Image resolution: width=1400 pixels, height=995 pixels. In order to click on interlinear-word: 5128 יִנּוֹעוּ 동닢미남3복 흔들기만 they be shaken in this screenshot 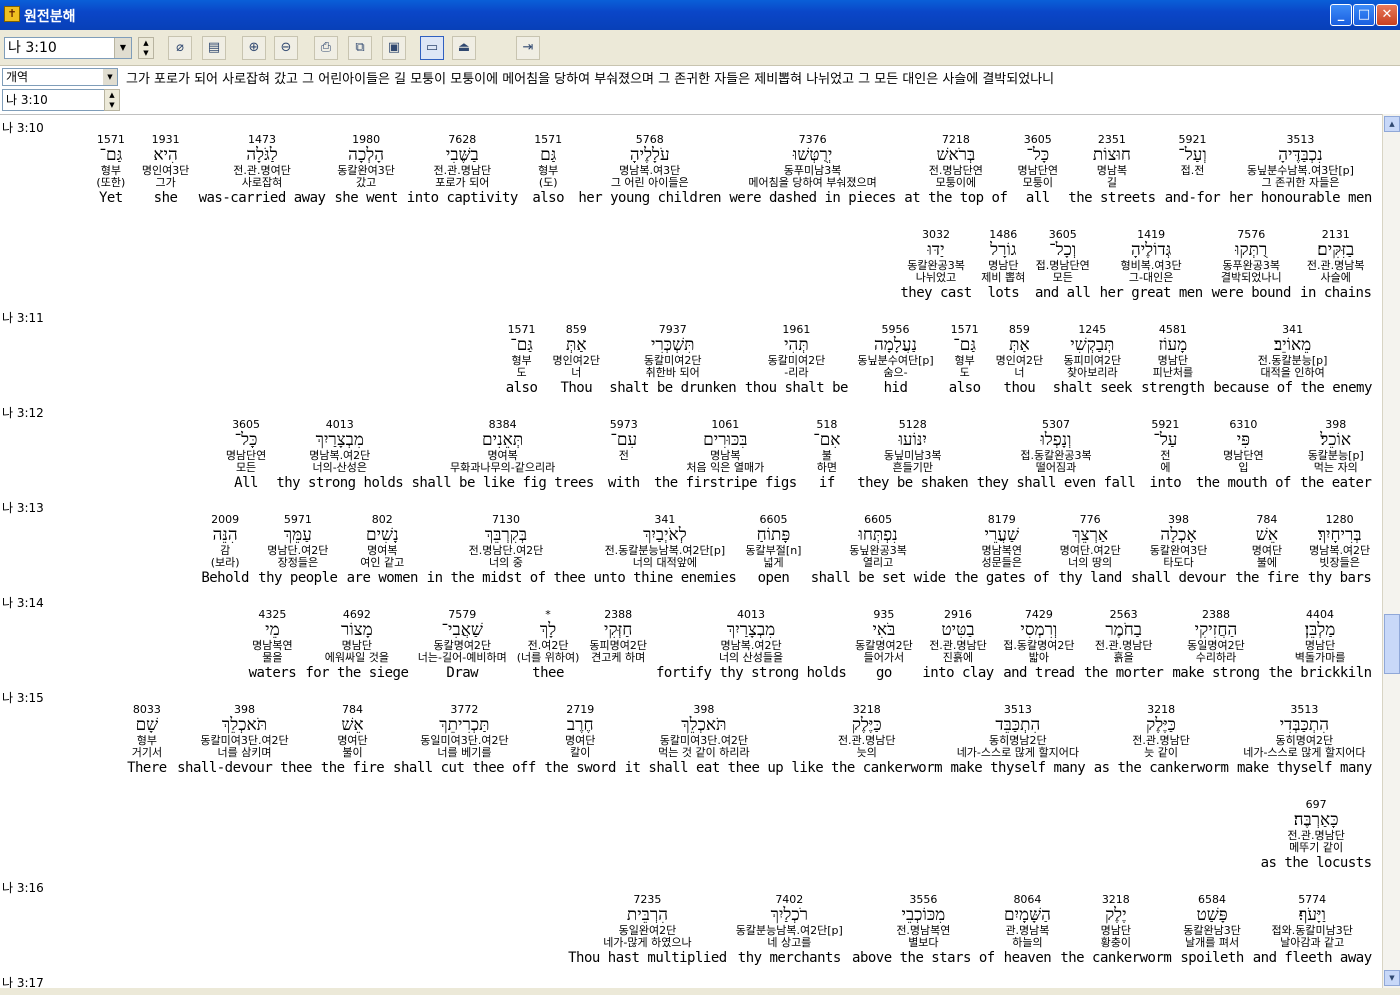, I will do `click(913, 455)`.